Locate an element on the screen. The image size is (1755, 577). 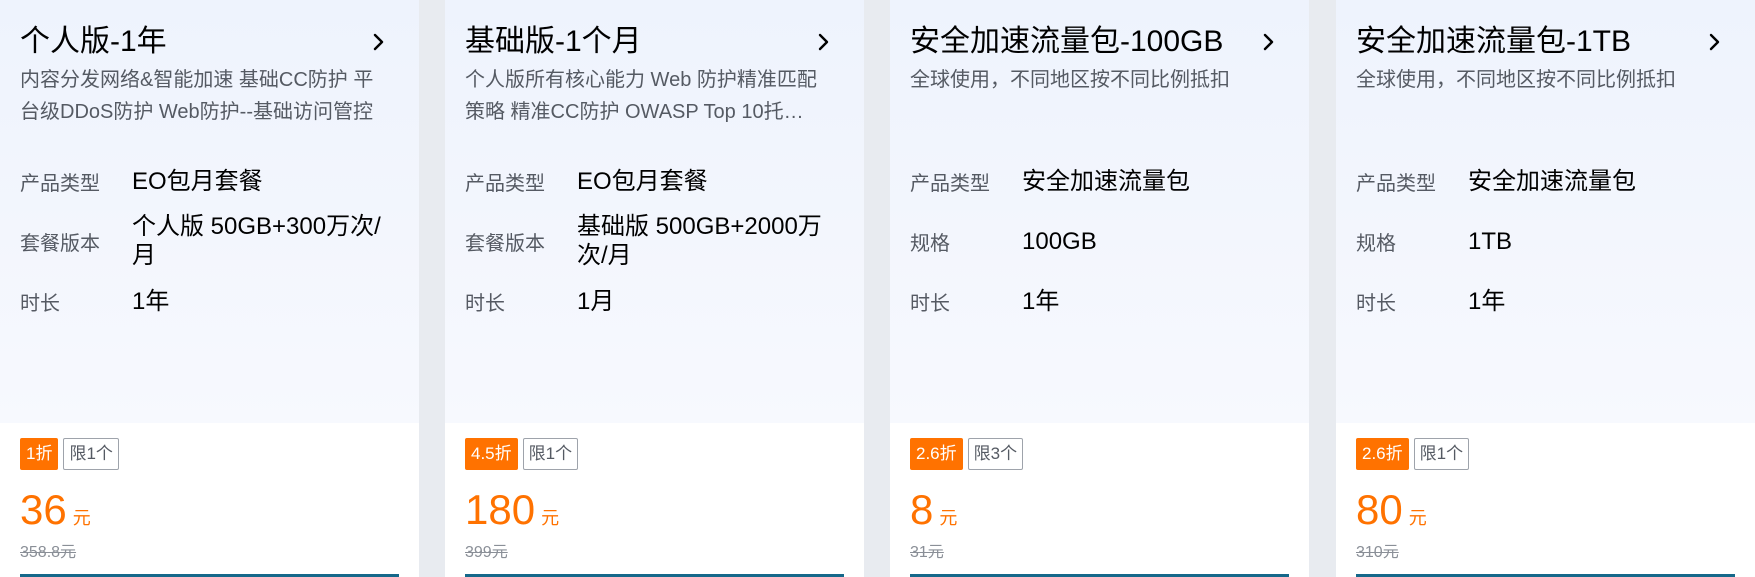
price-value: 36 is located at coordinates (43, 509).